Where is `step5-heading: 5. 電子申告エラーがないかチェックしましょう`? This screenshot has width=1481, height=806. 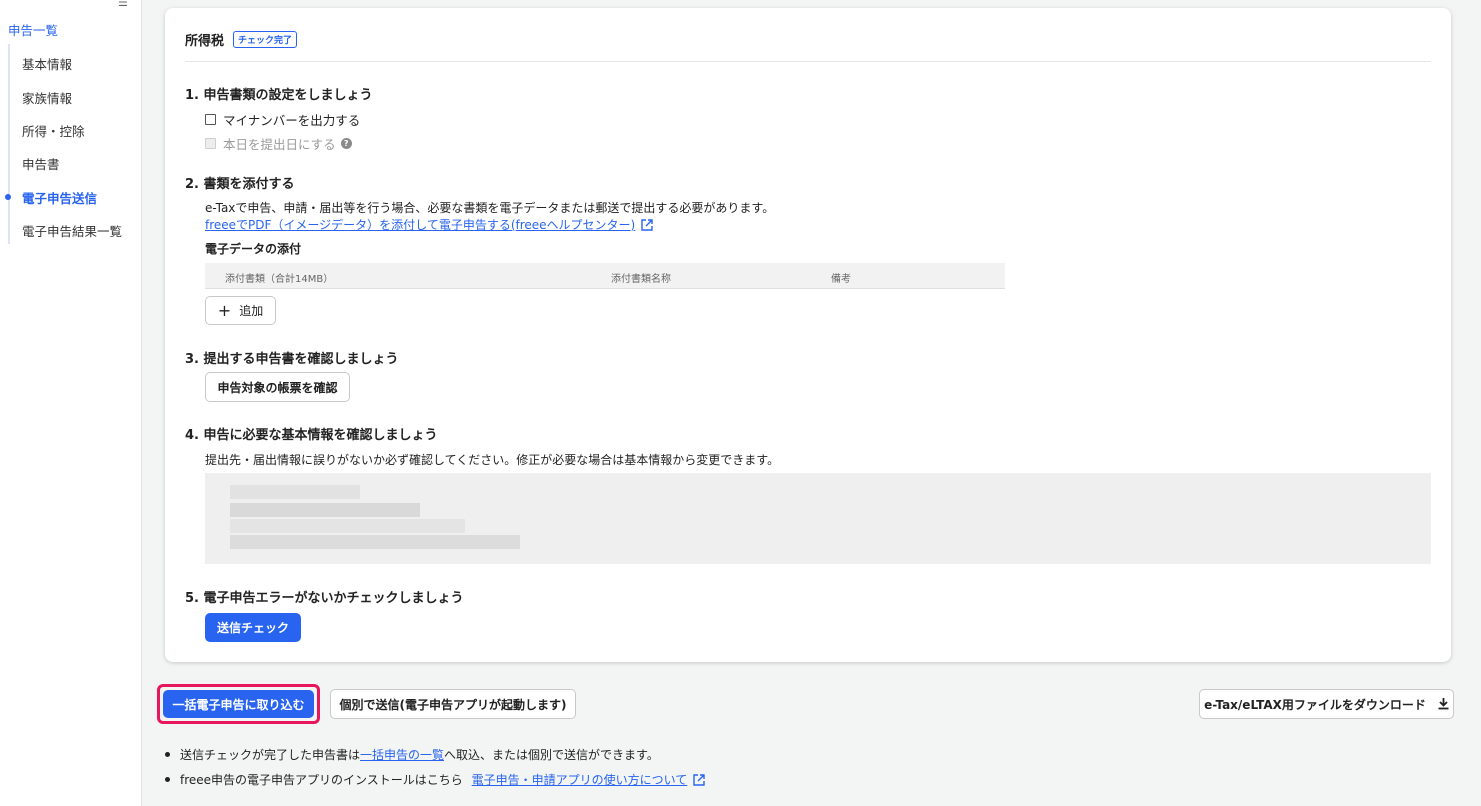 step5-heading: 5. 電子申告エラーがないかチェックしましょう is located at coordinates (324, 598).